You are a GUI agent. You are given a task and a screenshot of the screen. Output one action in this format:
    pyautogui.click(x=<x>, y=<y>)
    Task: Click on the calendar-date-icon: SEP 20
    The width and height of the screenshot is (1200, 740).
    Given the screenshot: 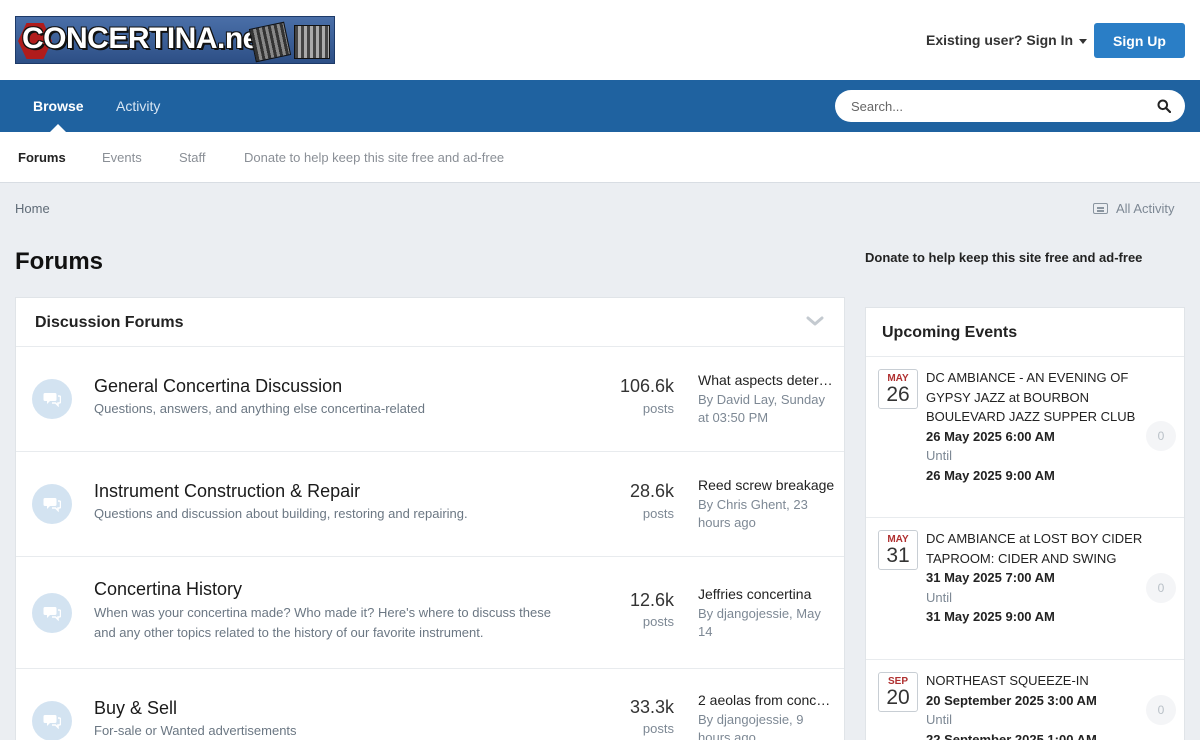 What is the action you would take?
    pyautogui.click(x=898, y=692)
    